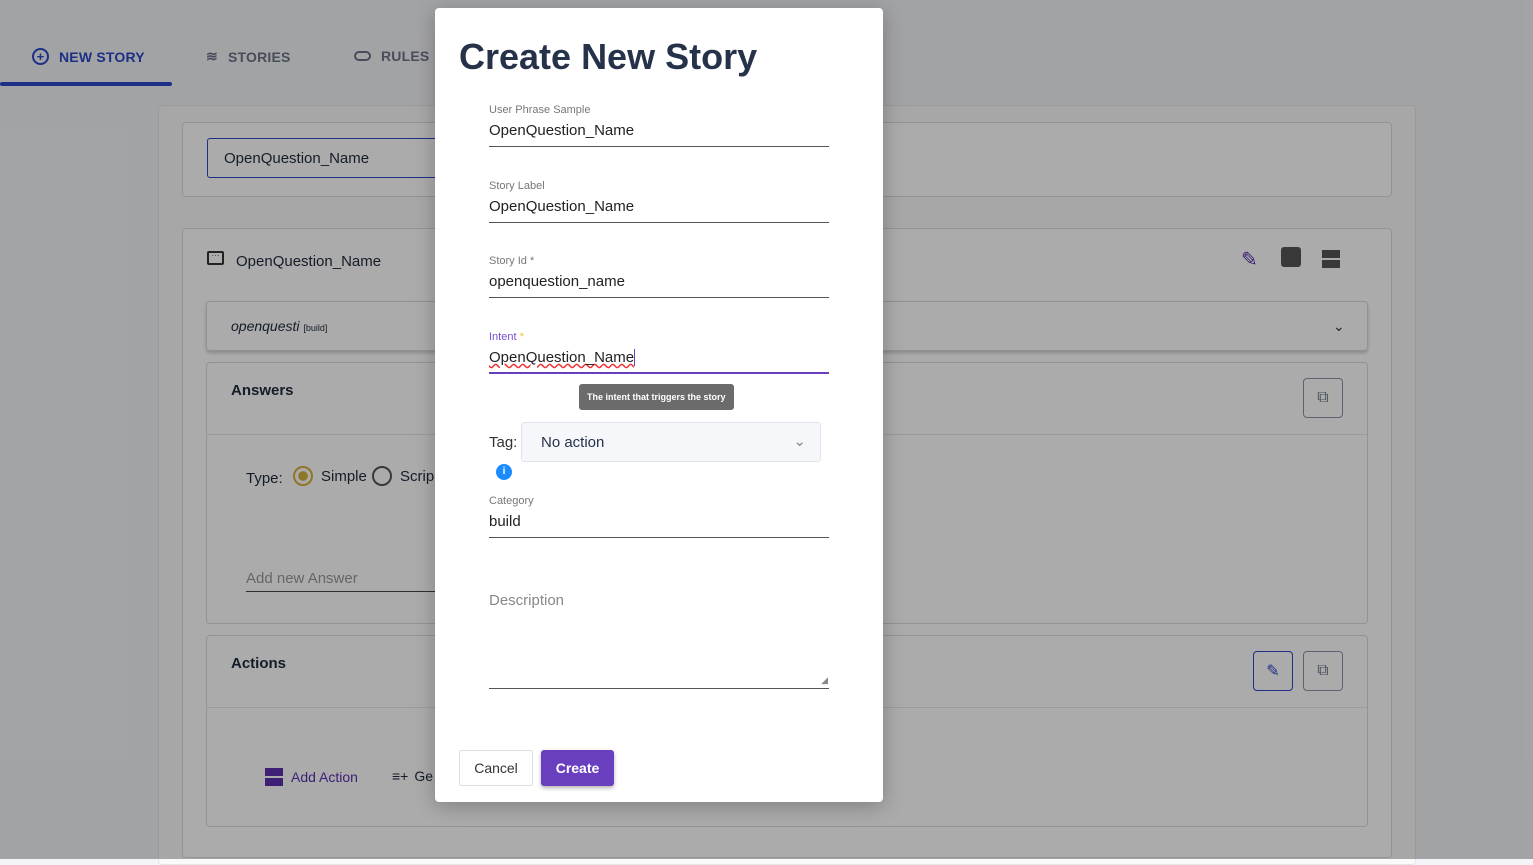 This screenshot has height=865, width=1533. I want to click on tag-value: No action, so click(573, 442).